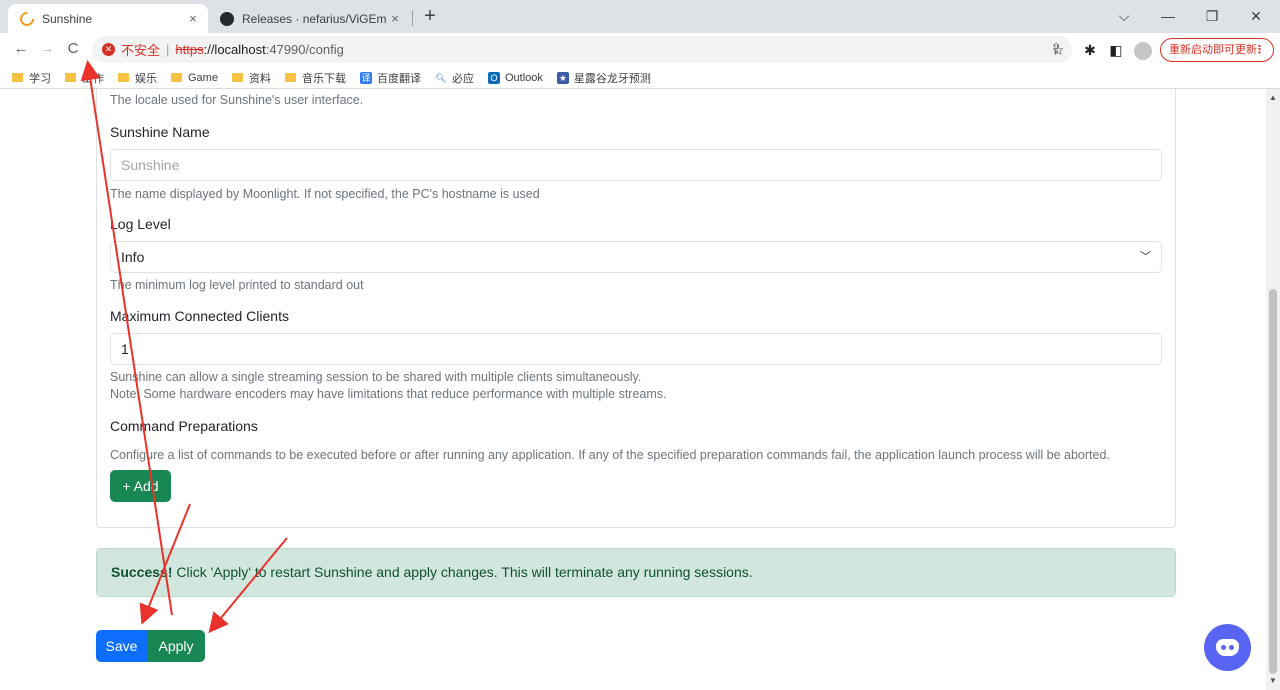  I want to click on bookmark-baidu-translate: 译百度翻译, so click(390, 78).